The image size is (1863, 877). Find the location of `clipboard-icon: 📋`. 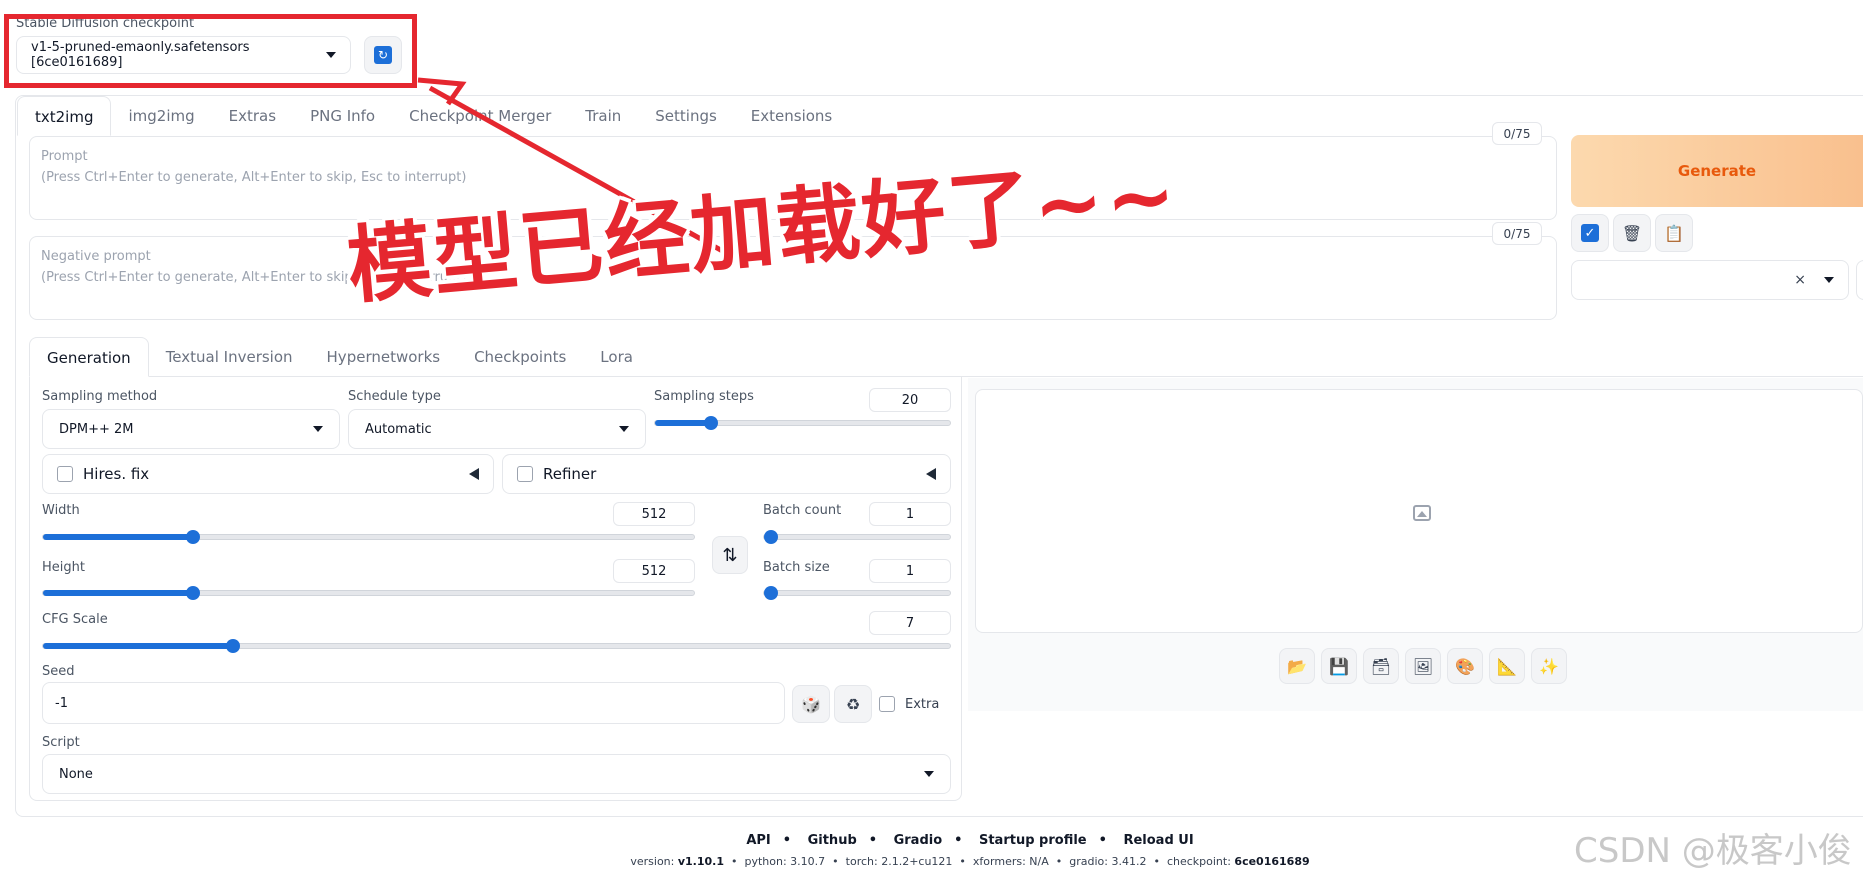

clipboard-icon: 📋 is located at coordinates (1674, 233).